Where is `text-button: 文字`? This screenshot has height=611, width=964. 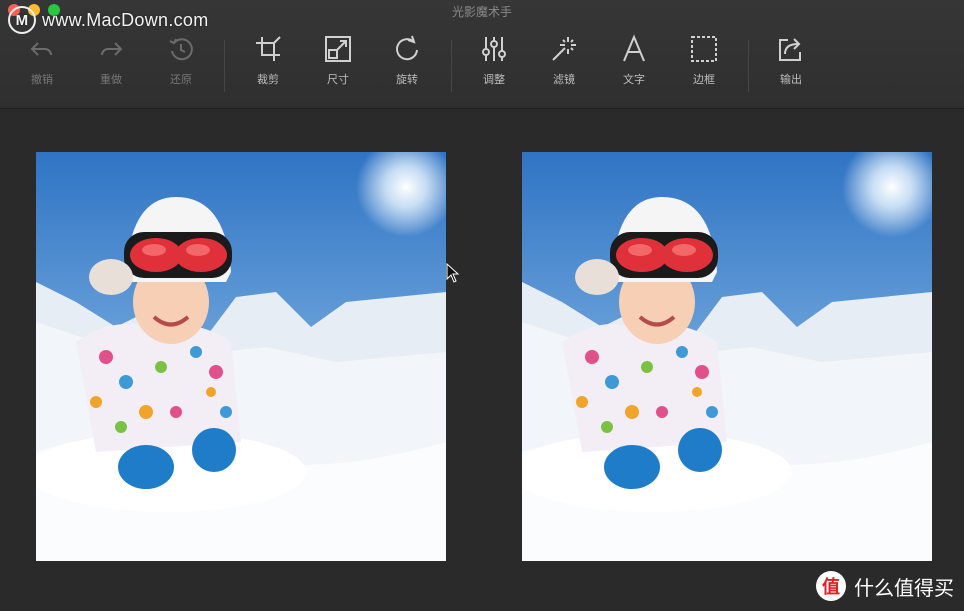 text-button: 文字 is located at coordinates (634, 60).